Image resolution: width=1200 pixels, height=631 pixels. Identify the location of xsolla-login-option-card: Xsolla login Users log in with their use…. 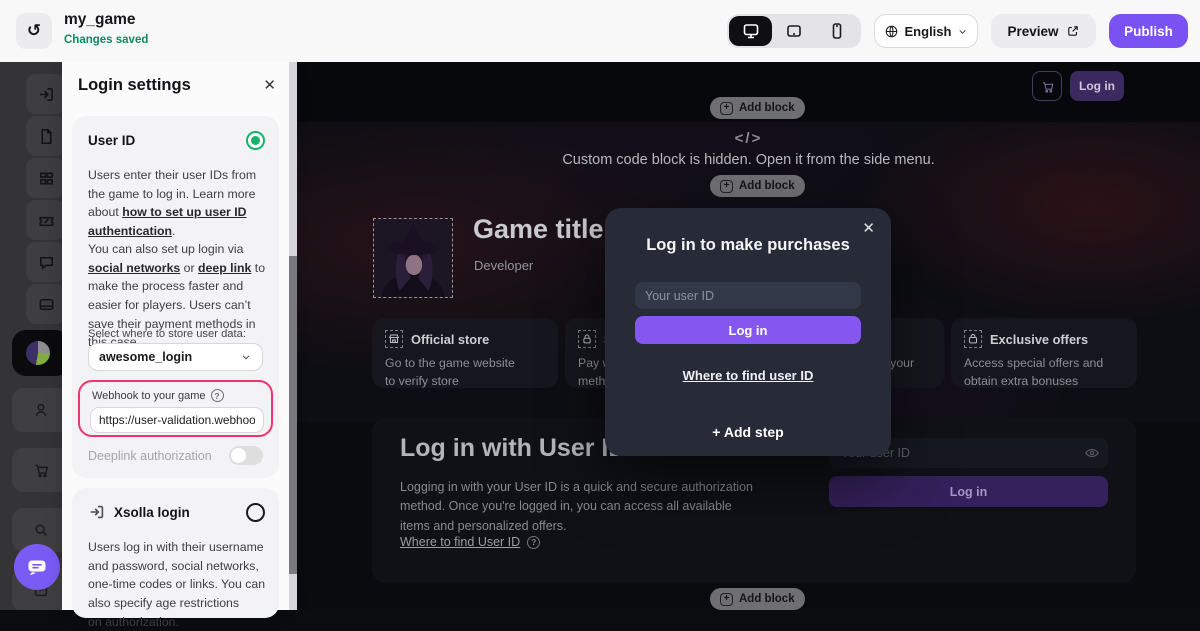
(175, 558).